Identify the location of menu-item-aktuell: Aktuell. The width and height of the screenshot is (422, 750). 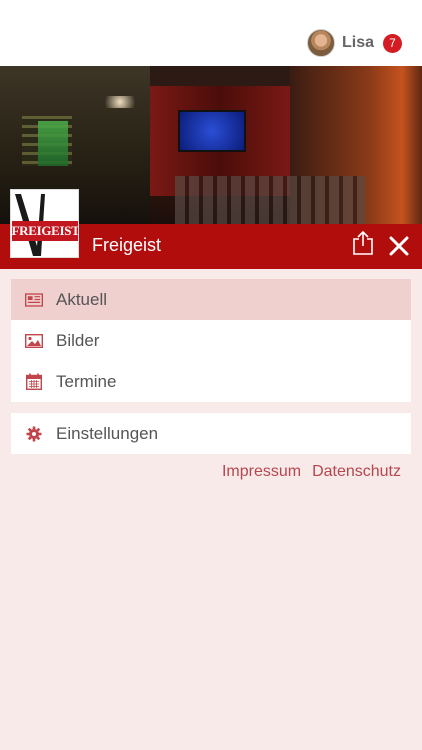
(211, 299).